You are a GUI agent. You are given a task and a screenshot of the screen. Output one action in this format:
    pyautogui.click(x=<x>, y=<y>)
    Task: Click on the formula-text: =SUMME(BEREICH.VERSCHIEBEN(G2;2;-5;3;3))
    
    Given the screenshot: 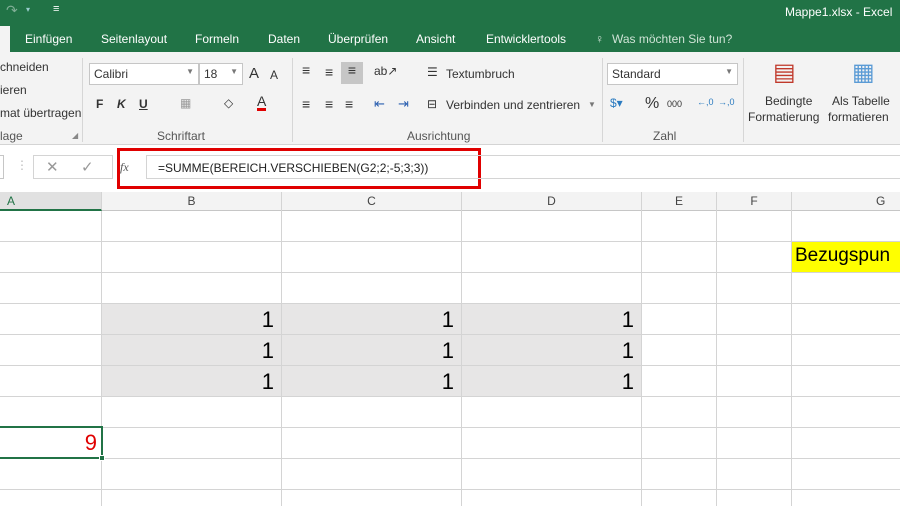 What is the action you would take?
    pyautogui.click(x=293, y=168)
    